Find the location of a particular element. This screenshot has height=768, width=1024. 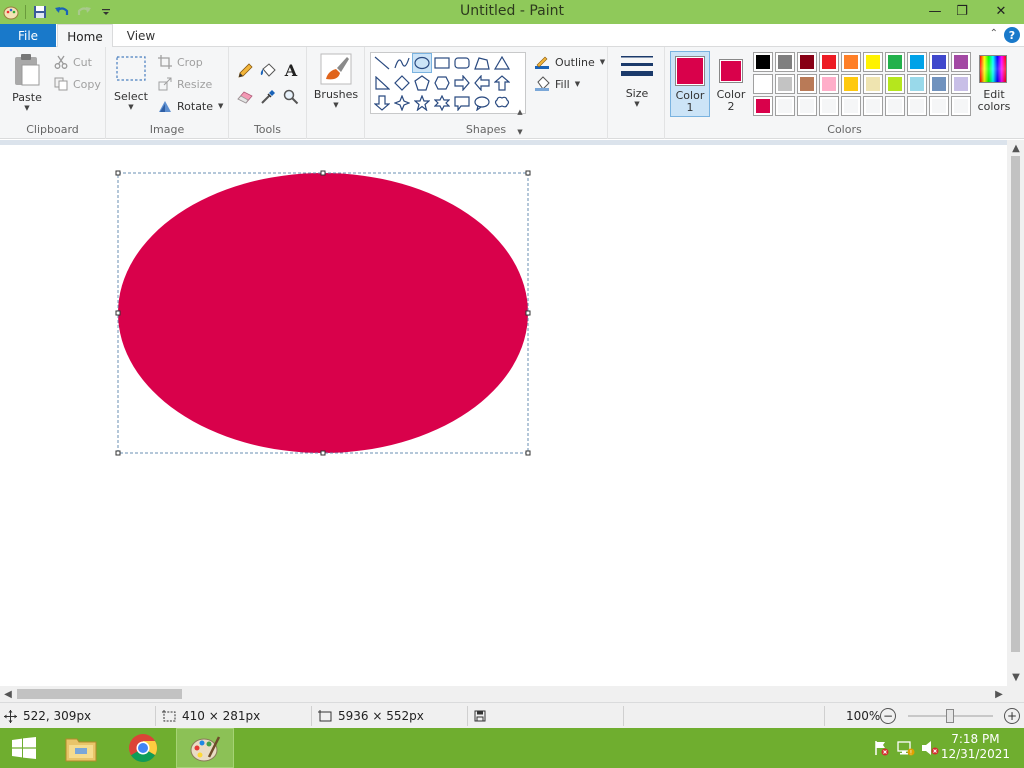

start-button is located at coordinates (24, 748).